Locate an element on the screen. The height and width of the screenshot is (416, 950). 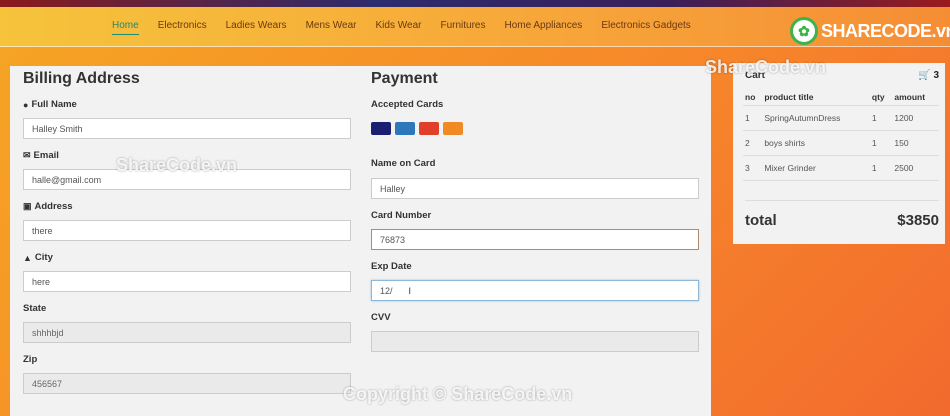
envelope-icon: ✉ is located at coordinates (27, 155).